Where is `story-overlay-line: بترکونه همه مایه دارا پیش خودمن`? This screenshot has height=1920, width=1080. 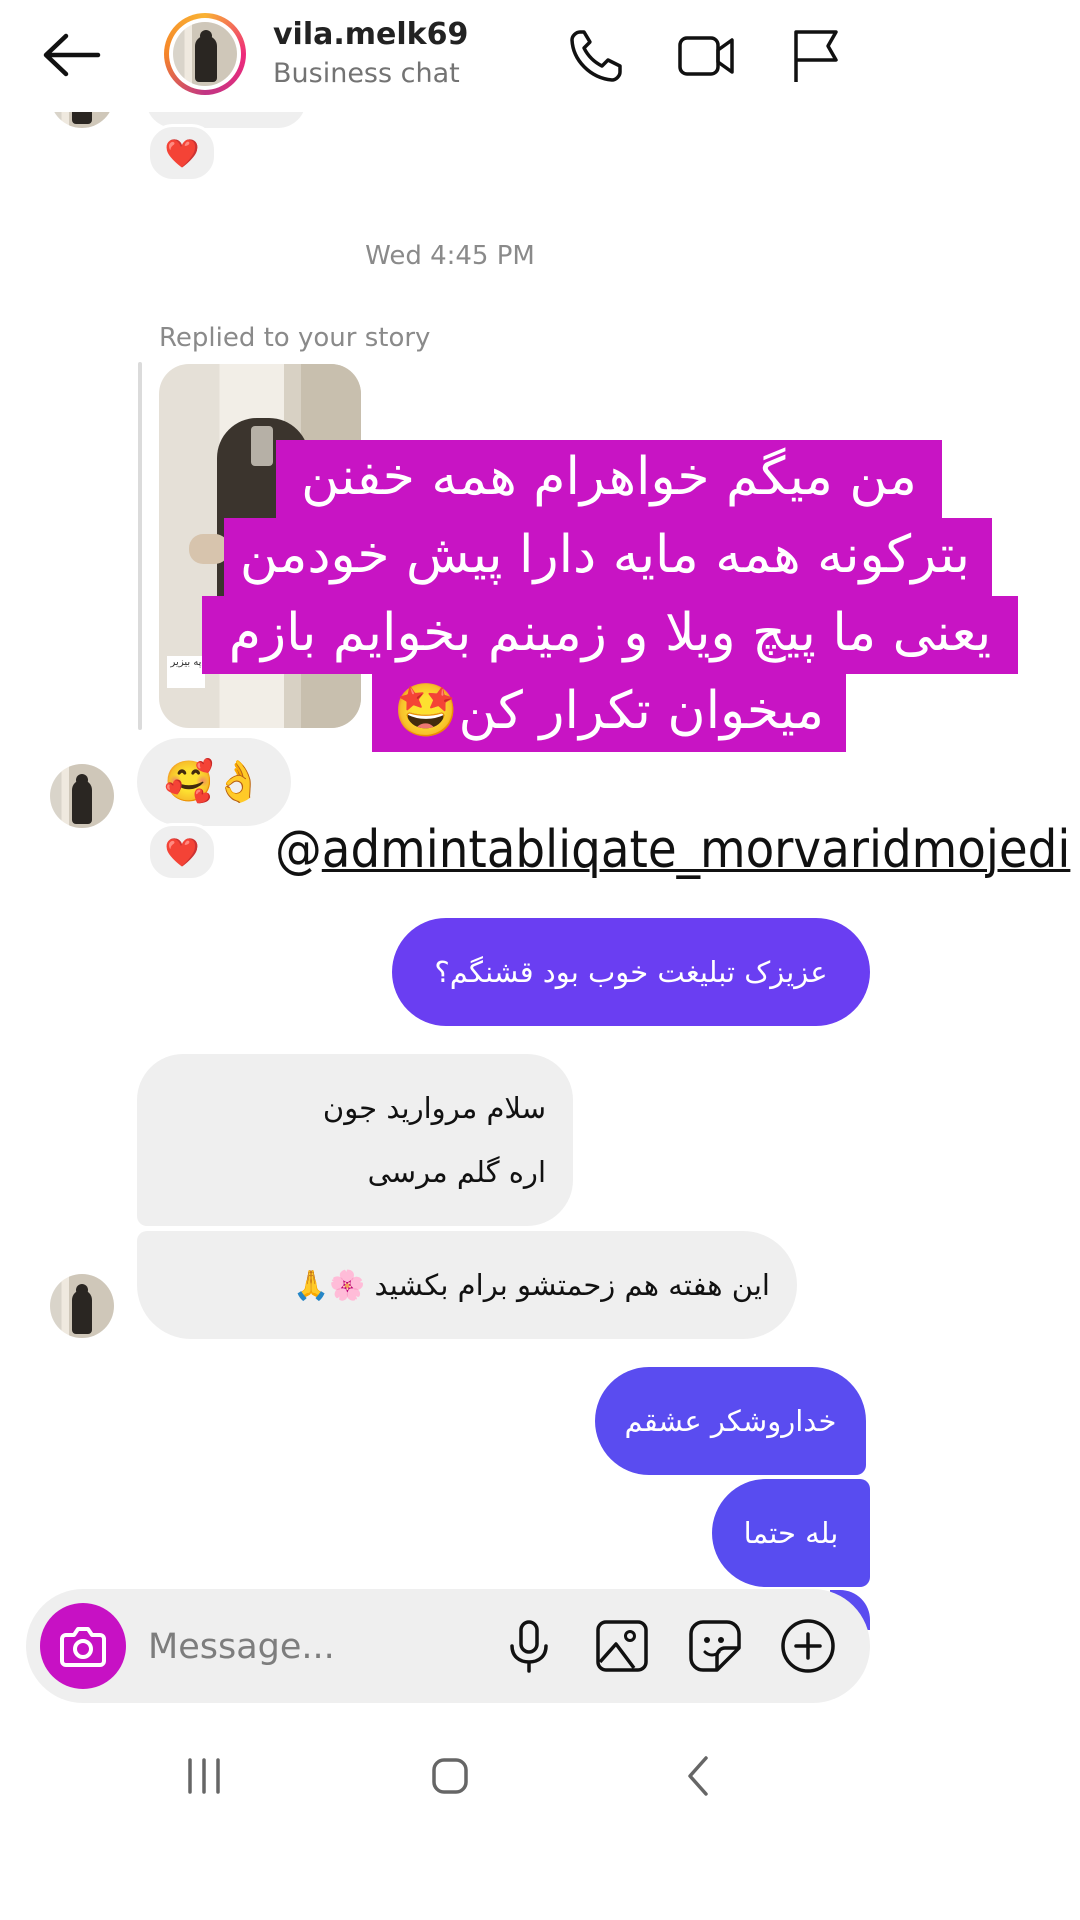
story-overlay-line: بترکونه همه مایه دارا پیش خودمن is located at coordinates (608, 557).